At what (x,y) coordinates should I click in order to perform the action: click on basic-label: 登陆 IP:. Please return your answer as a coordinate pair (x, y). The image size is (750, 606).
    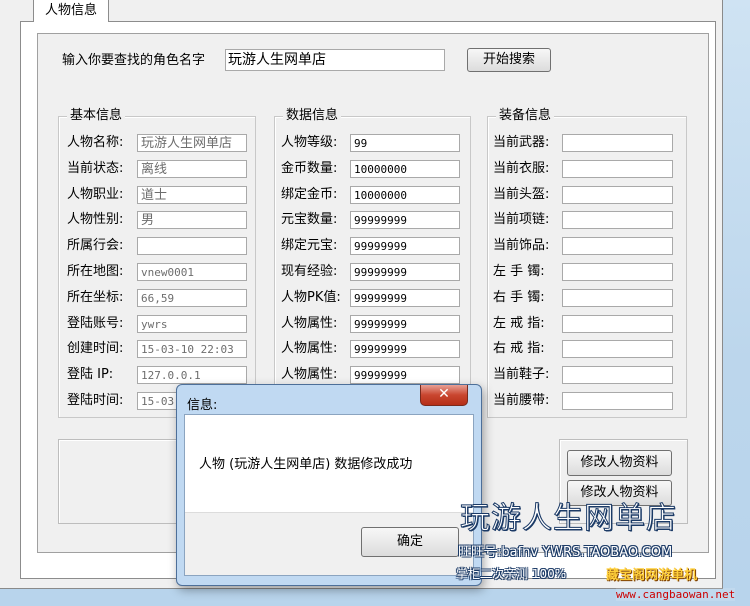
    Looking at the image, I should click on (90, 374).